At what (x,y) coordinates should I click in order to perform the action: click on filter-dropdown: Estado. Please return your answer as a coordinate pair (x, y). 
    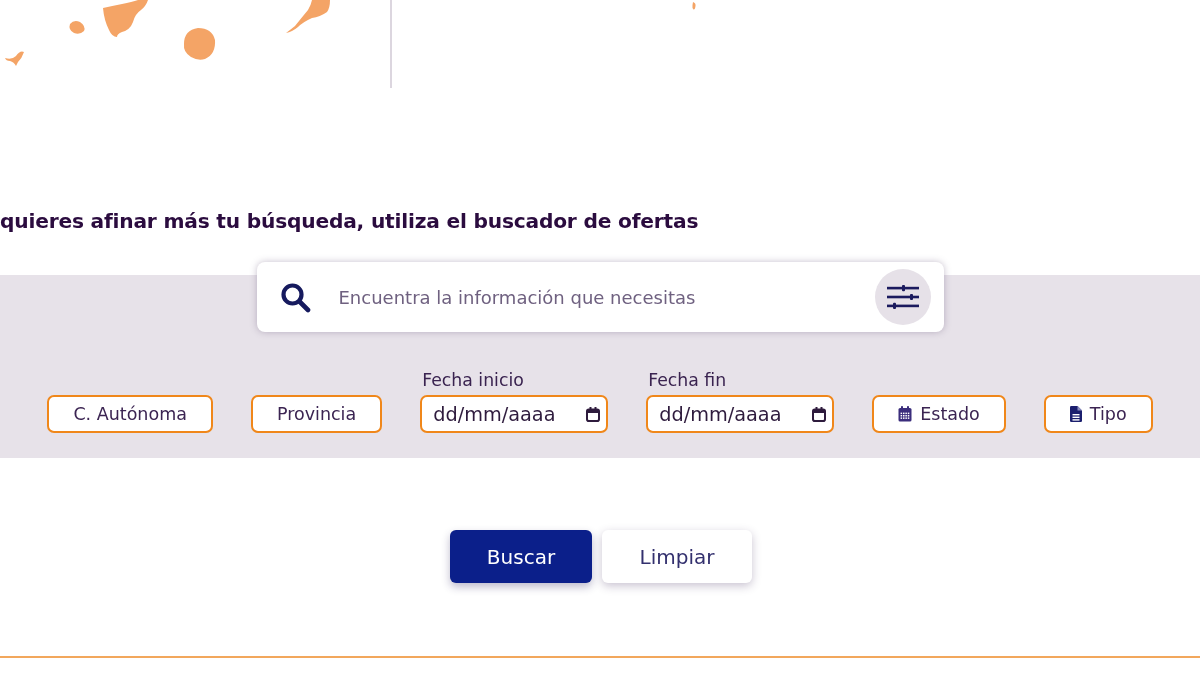
    Looking at the image, I should click on (939, 414).